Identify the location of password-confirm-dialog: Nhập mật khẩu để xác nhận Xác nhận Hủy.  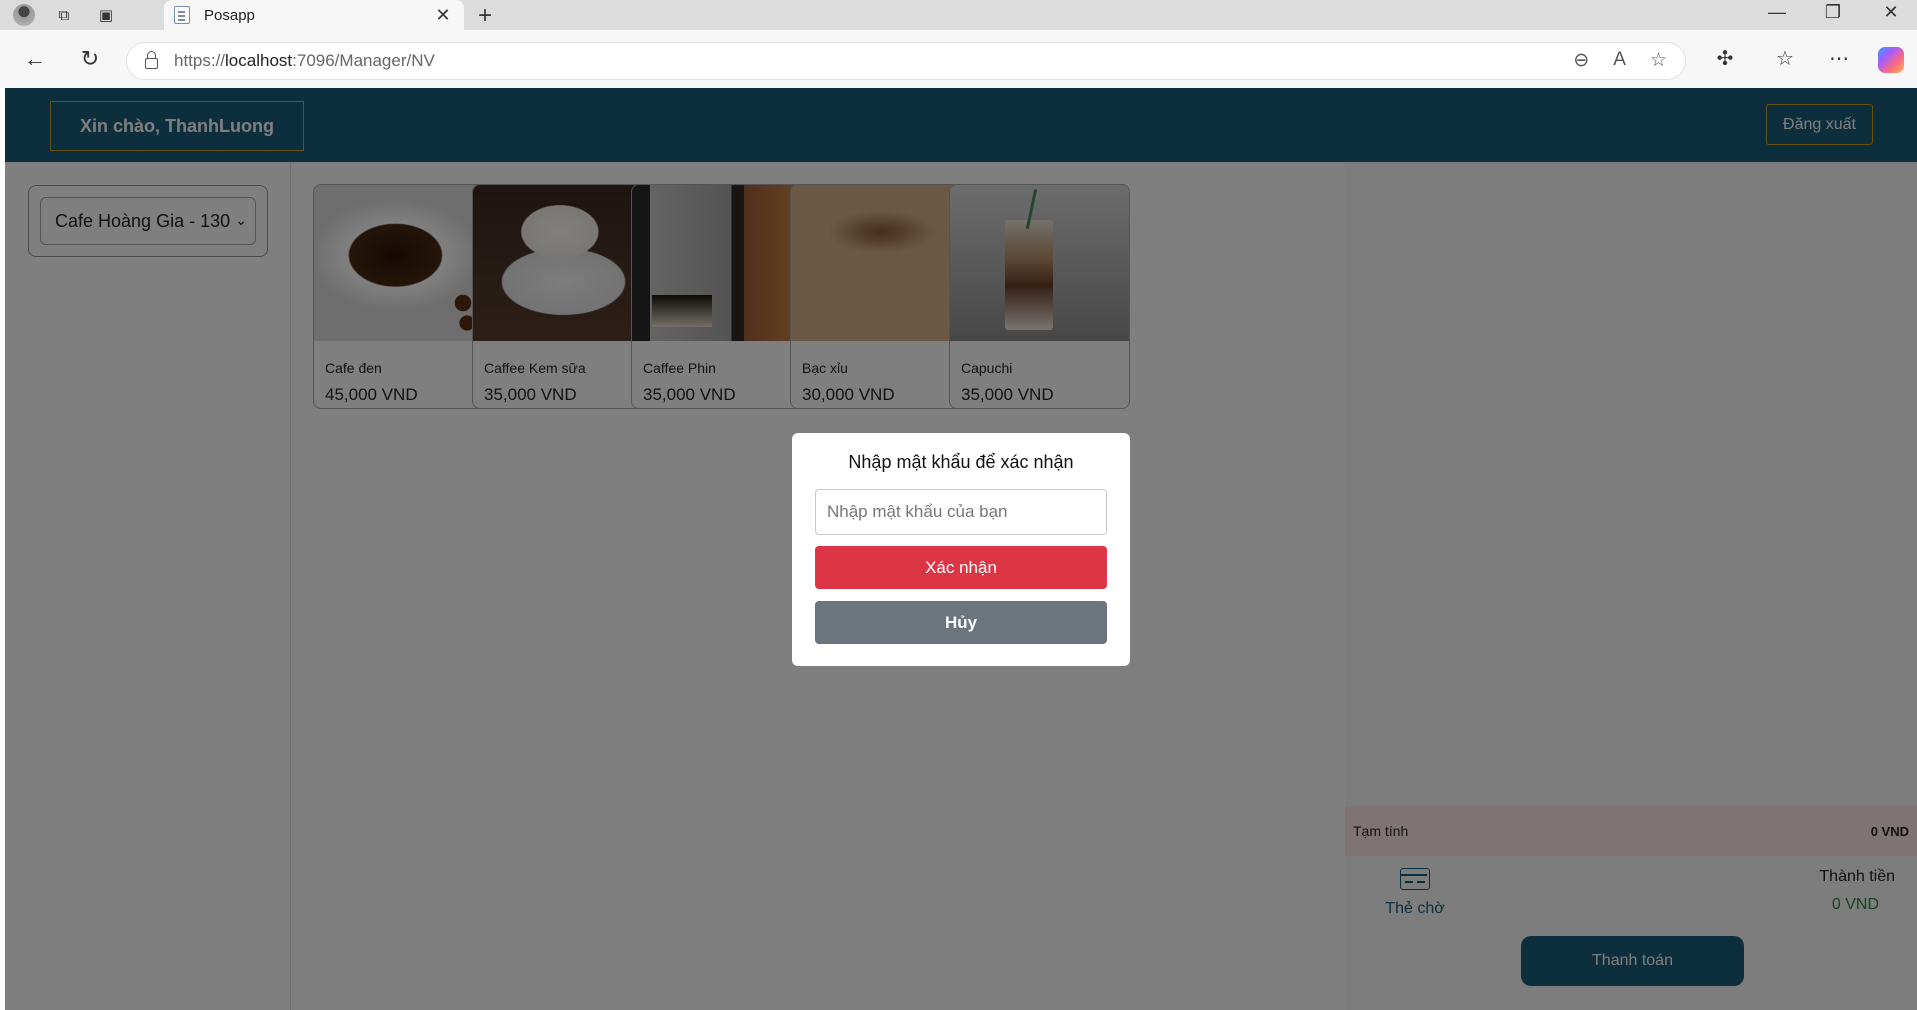
(961, 549).